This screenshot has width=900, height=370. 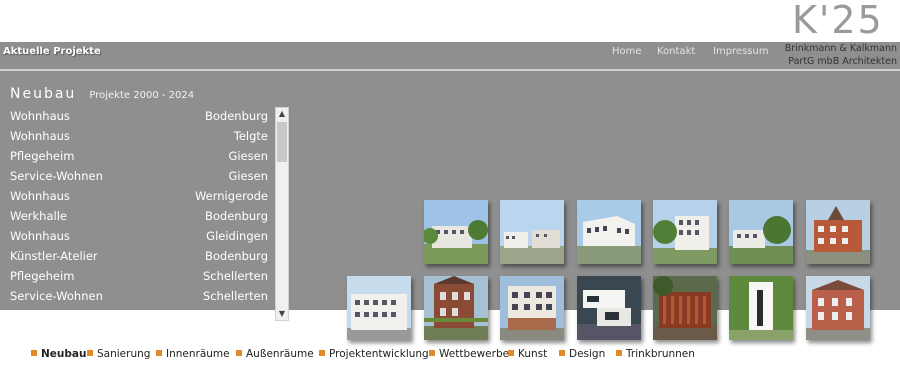 What do you see at coordinates (135, 257) in the screenshot?
I see `project-list-item: Künstler-Atelier Bodenburg` at bounding box center [135, 257].